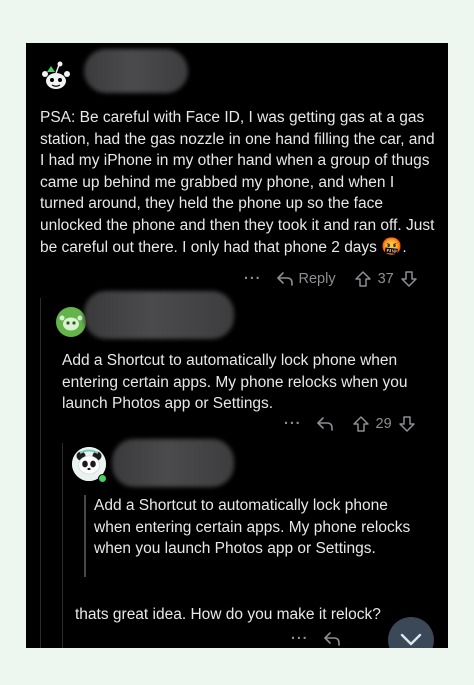  What do you see at coordinates (404, 247) in the screenshot?
I see `comment-text-end: .` at bounding box center [404, 247].